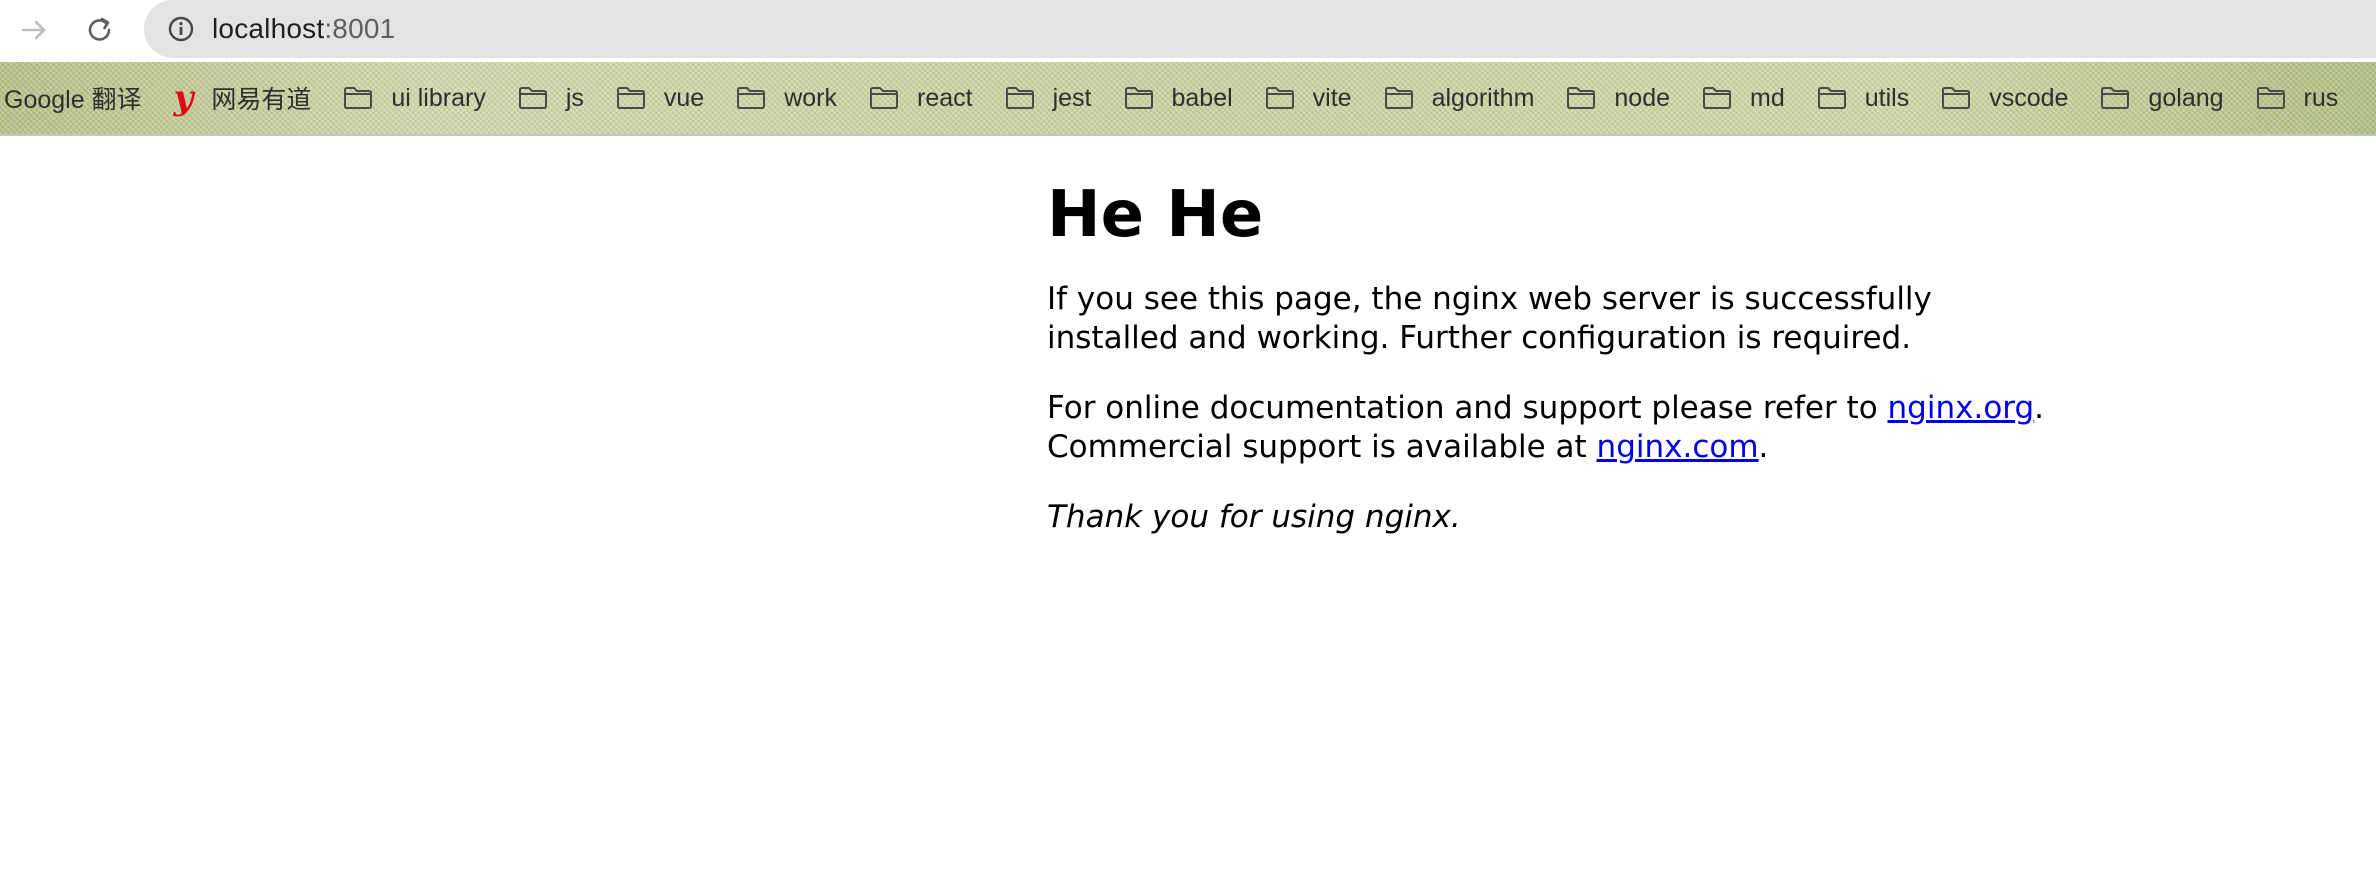 This screenshot has width=2376, height=874. I want to click on bookmark-item: node, so click(1618, 98).